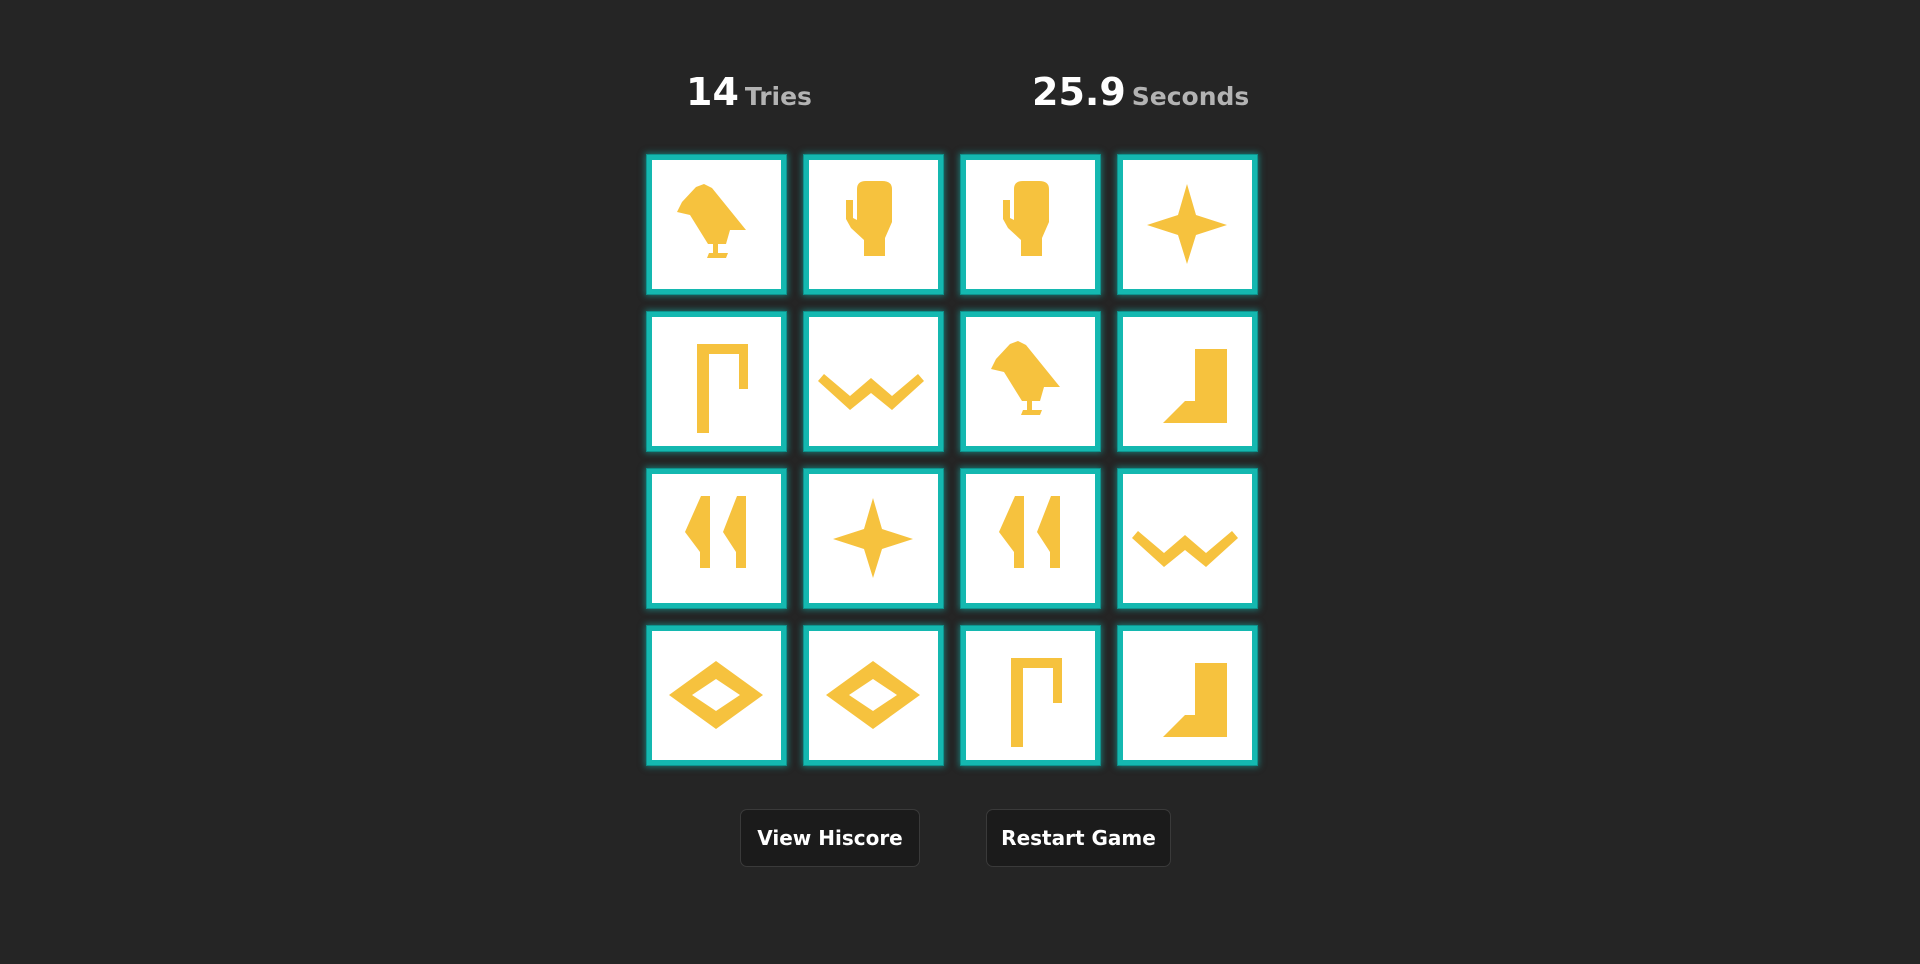  Describe the element at coordinates (830, 838) in the screenshot. I see `view-hiscore-button: View Hiscore` at that location.